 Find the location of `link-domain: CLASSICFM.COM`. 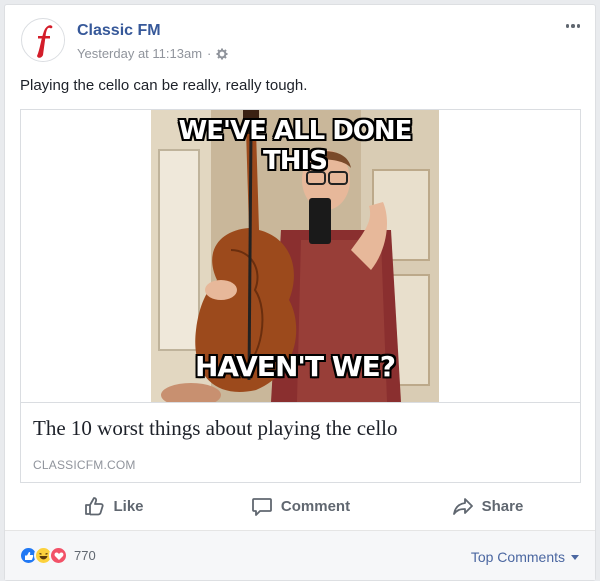

link-domain: CLASSICFM.COM is located at coordinates (84, 465).